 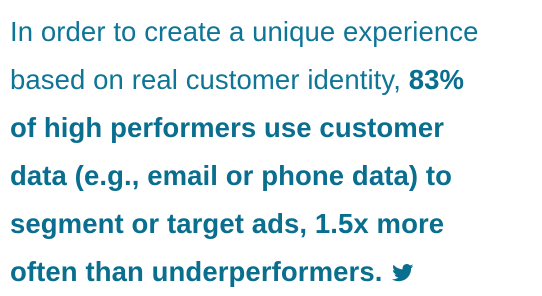 What do you see at coordinates (231, 175) in the screenshot?
I see `quote-highlight: data (e.g., email or phone data) to` at bounding box center [231, 175].